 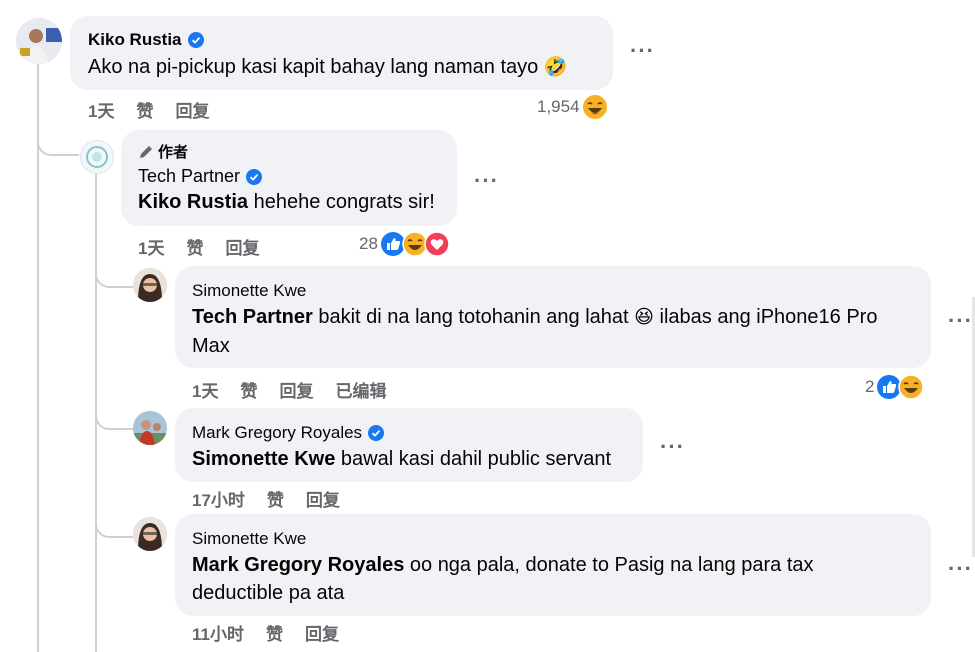 I want to click on reaction-count: 2, so click(x=870, y=386).